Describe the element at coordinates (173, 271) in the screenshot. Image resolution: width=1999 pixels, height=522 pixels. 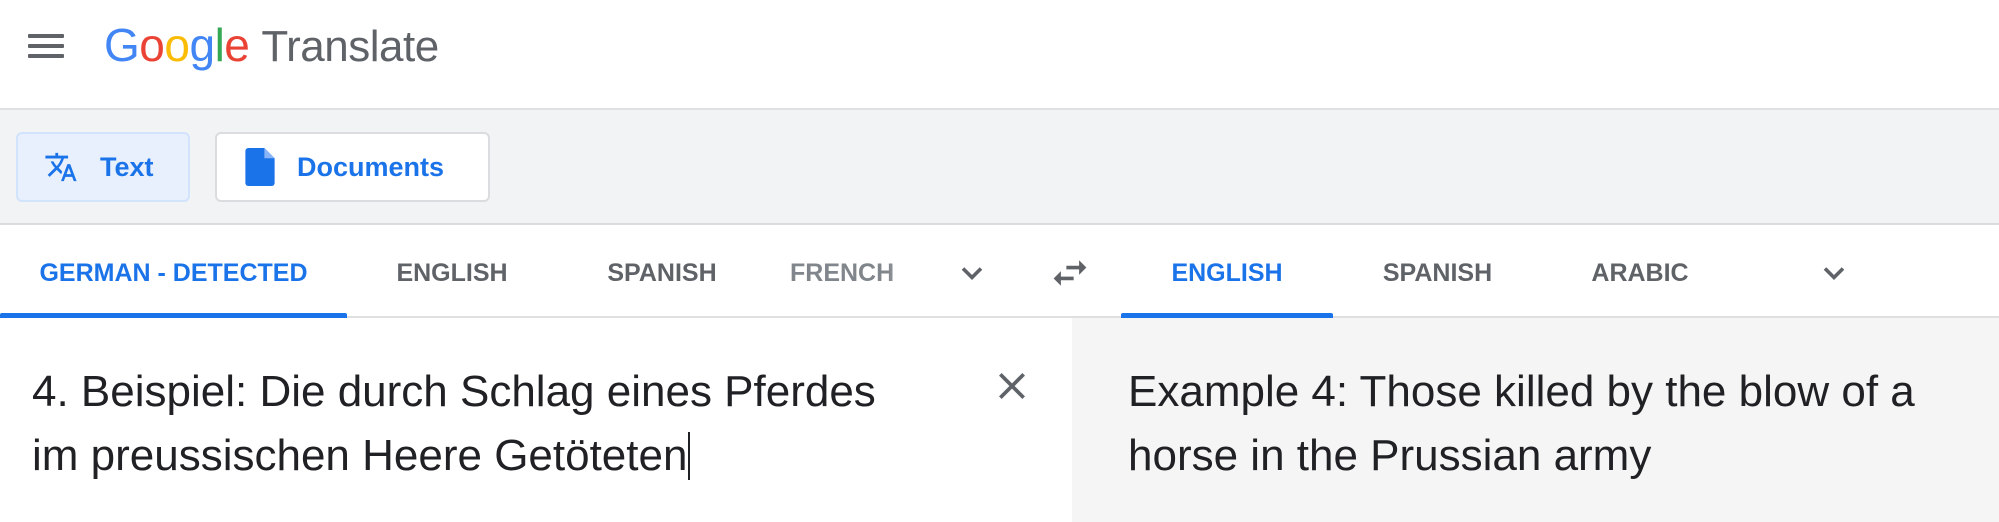
I see `source-lang-tab-german-detected: GERMAN - DETECTED` at that location.